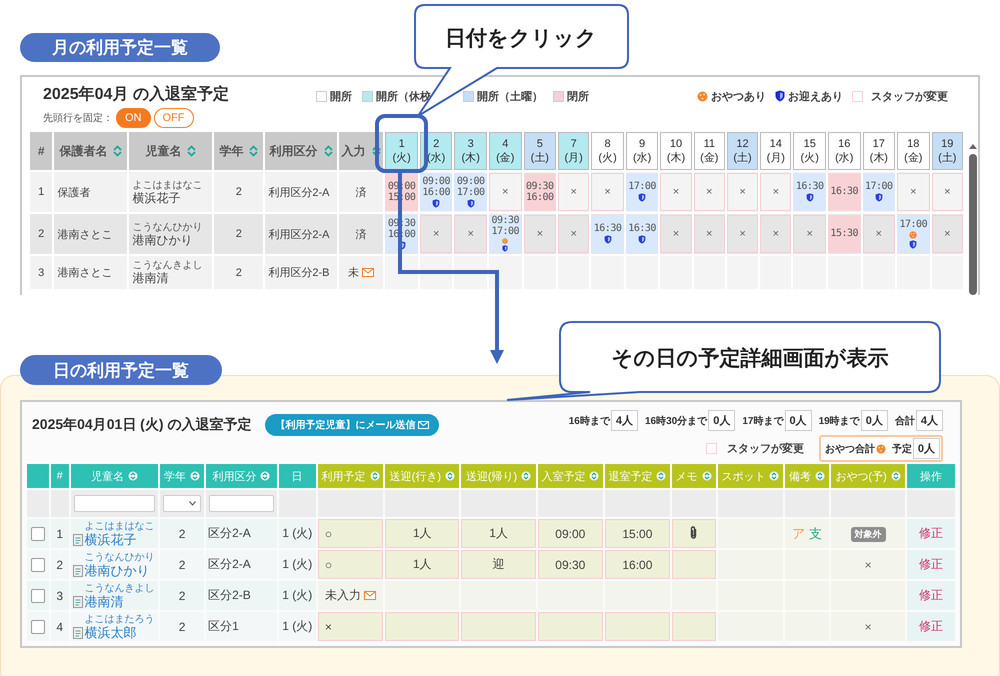  I want to click on category-filter-field, so click(241, 503).